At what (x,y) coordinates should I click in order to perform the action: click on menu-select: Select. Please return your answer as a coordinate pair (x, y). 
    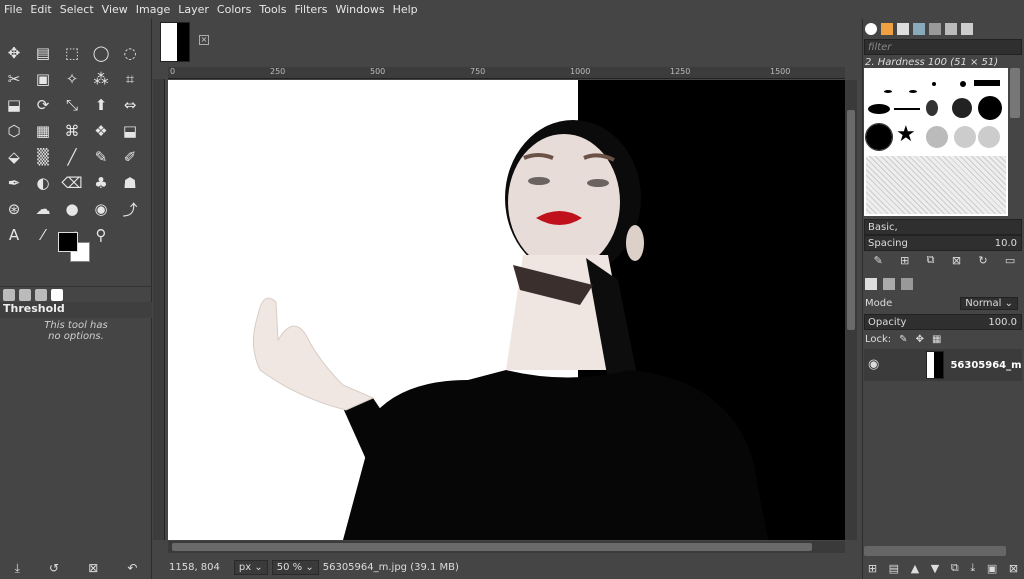
    Looking at the image, I should click on (77, 9).